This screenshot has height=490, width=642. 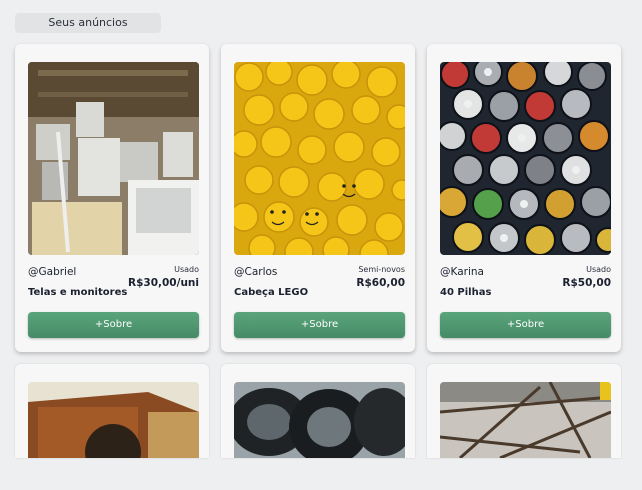 I want to click on scrap-metal-photo, so click(x=525, y=420).